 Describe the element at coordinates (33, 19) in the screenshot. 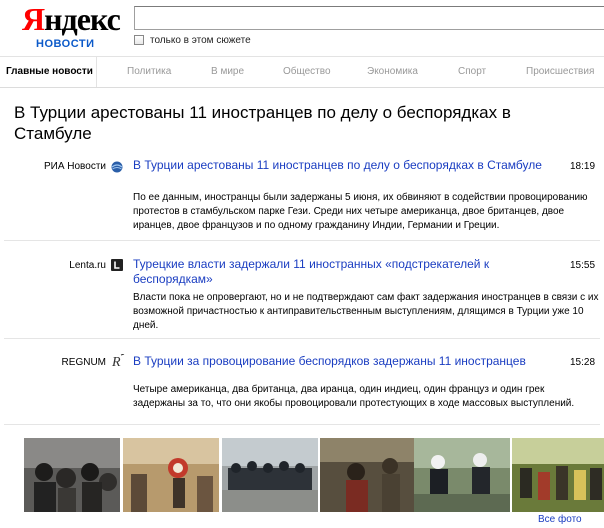

I see `logo-letter: Я` at that location.